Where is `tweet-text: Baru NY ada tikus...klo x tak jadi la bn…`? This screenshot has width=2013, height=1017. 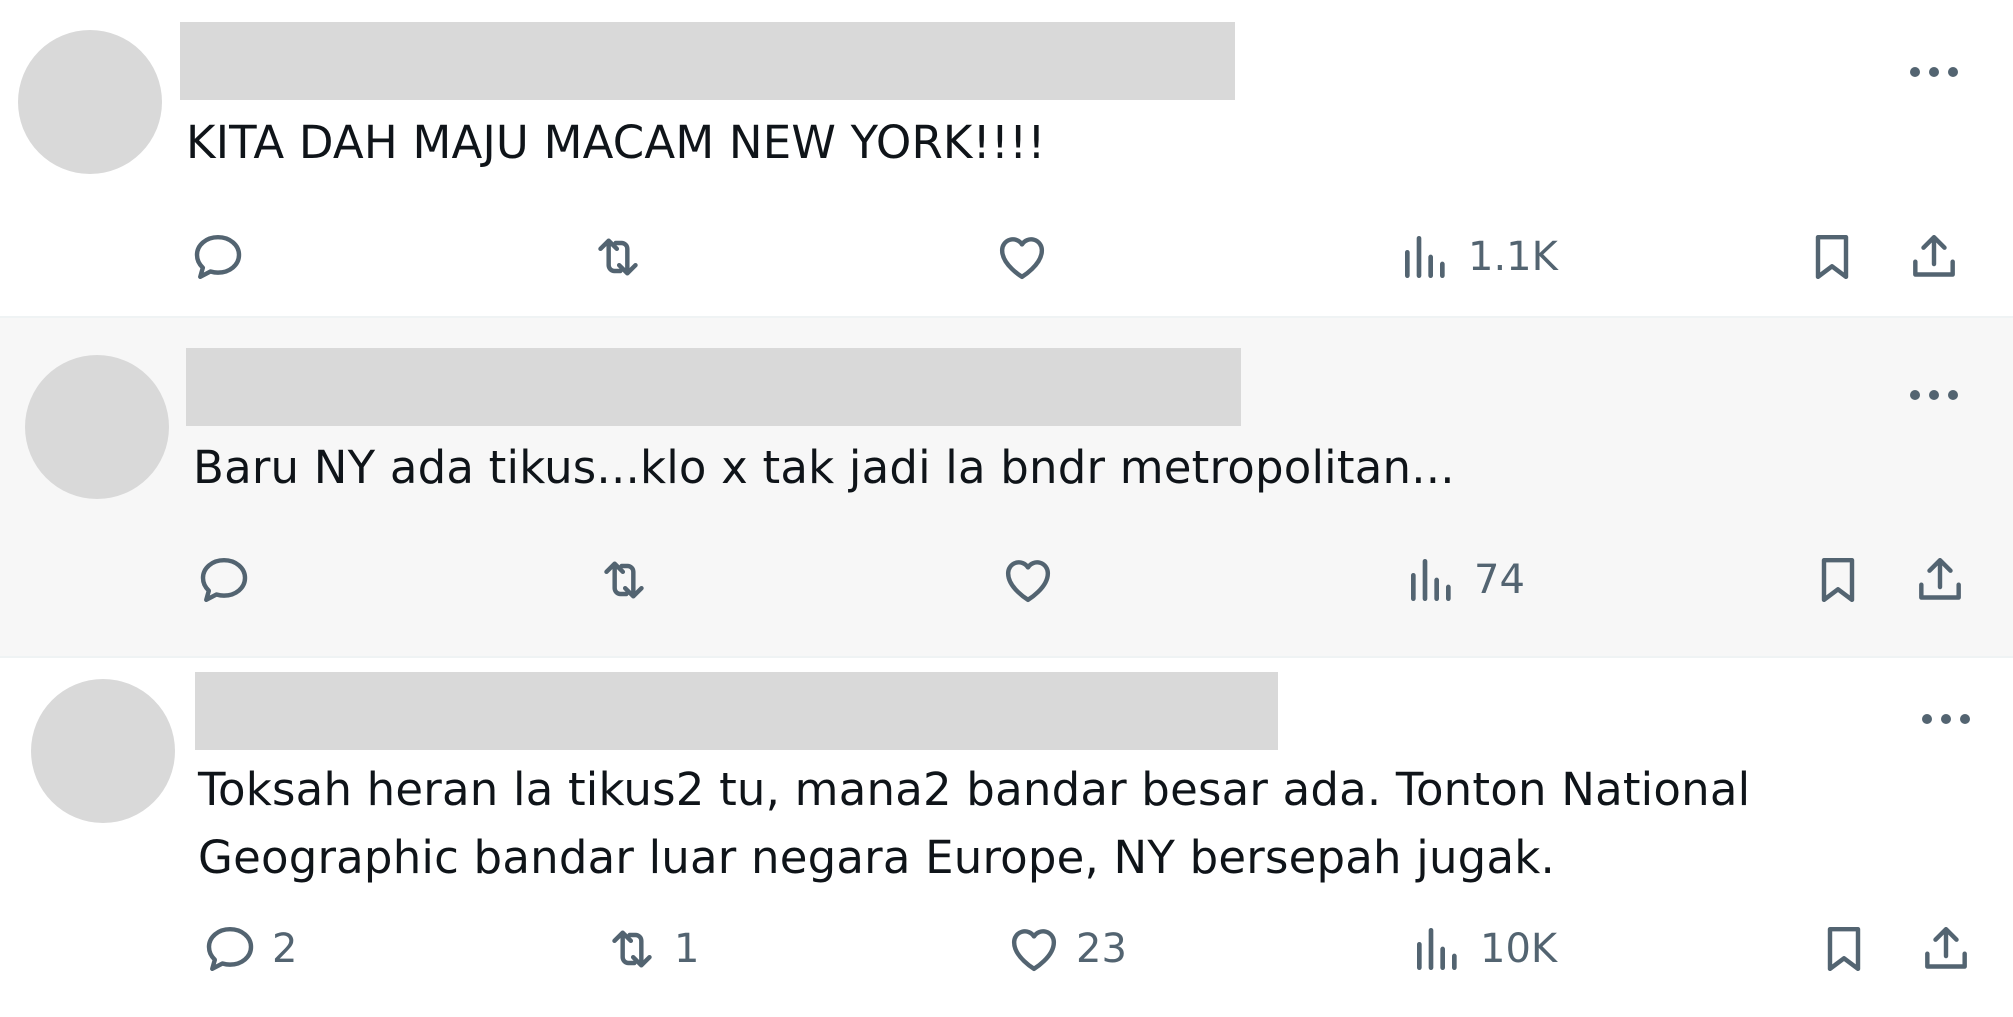
tweet-text: Baru NY ada tikus...klo x tak jadi la bn… is located at coordinates (824, 467).